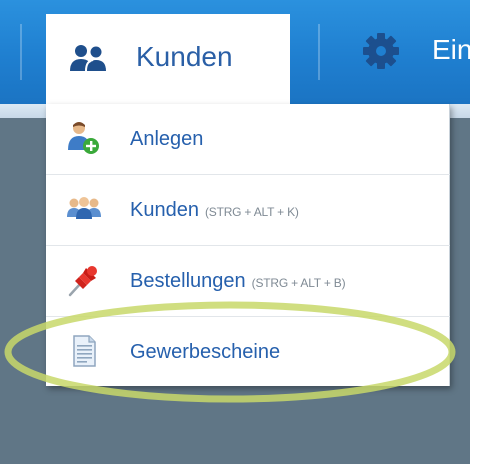 This screenshot has height=464, width=479. What do you see at coordinates (167, 139) in the screenshot?
I see `menu-item-label: Anlegen` at bounding box center [167, 139].